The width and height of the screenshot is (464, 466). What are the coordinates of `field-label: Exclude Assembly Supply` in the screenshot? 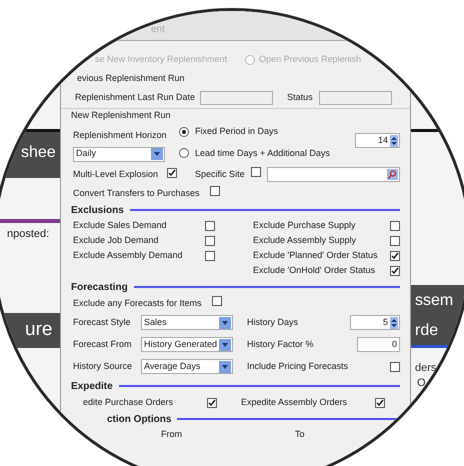 It's located at (304, 241).